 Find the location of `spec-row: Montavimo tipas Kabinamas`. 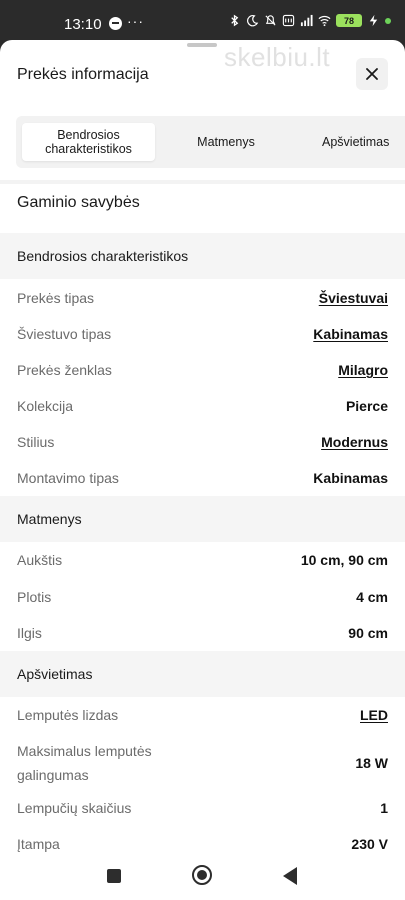

spec-row: Montavimo tipas Kabinamas is located at coordinates (202, 478).